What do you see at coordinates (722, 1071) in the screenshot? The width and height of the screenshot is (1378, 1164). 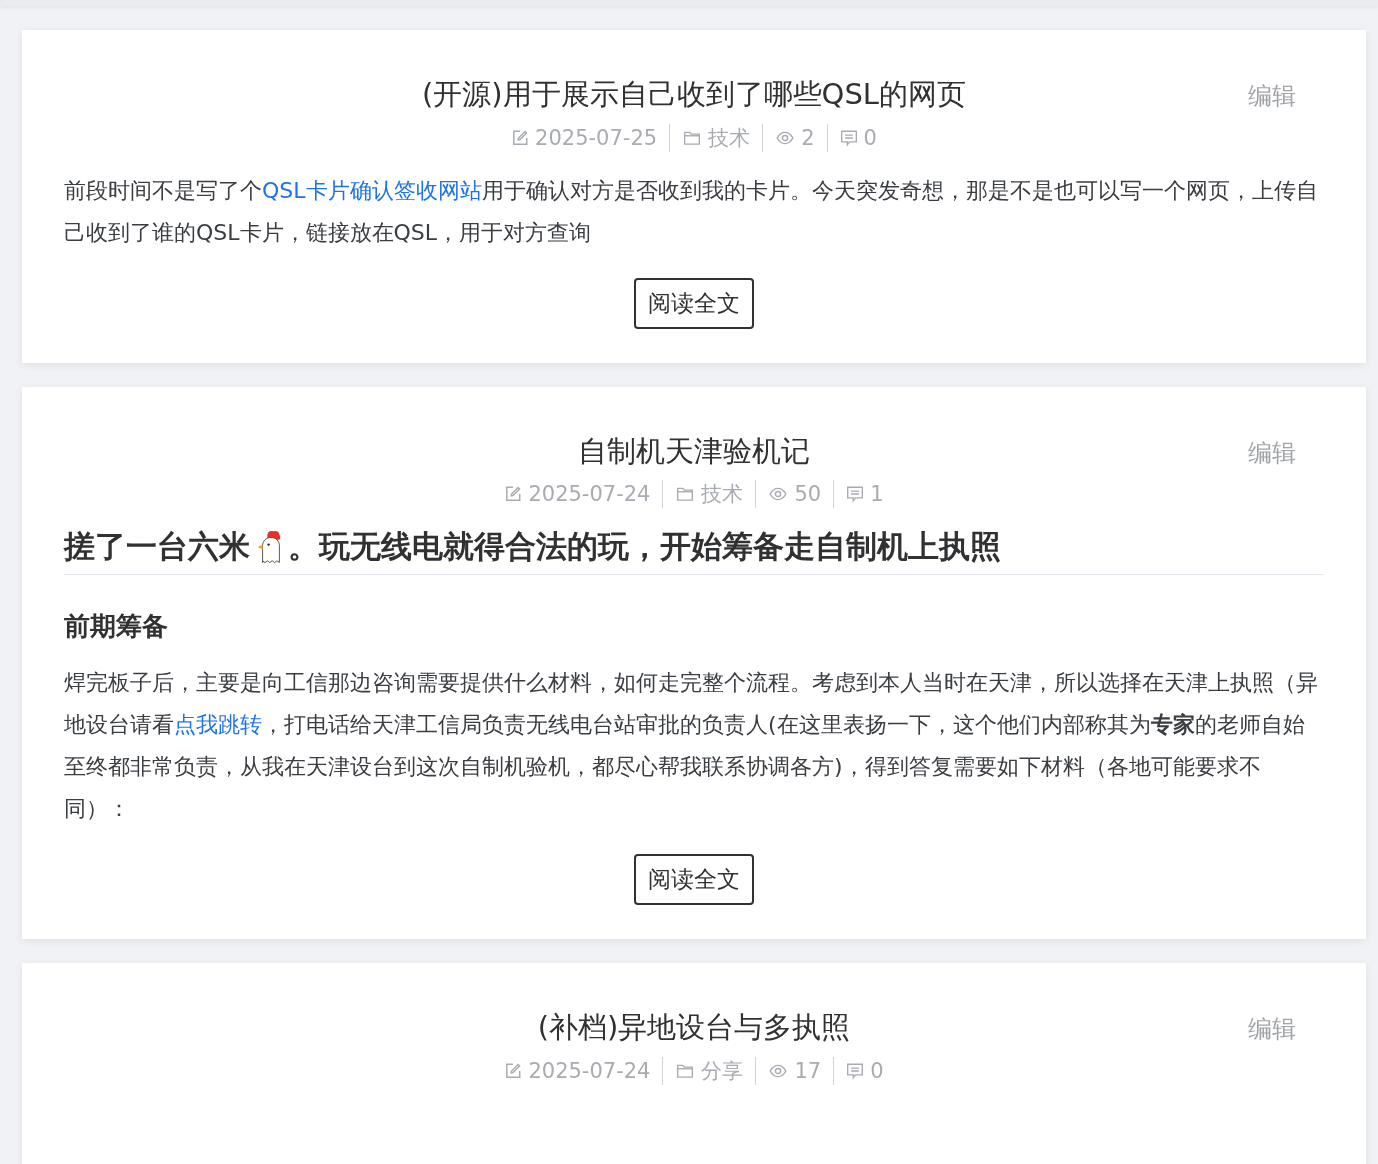 I see `post-category: 分享` at bounding box center [722, 1071].